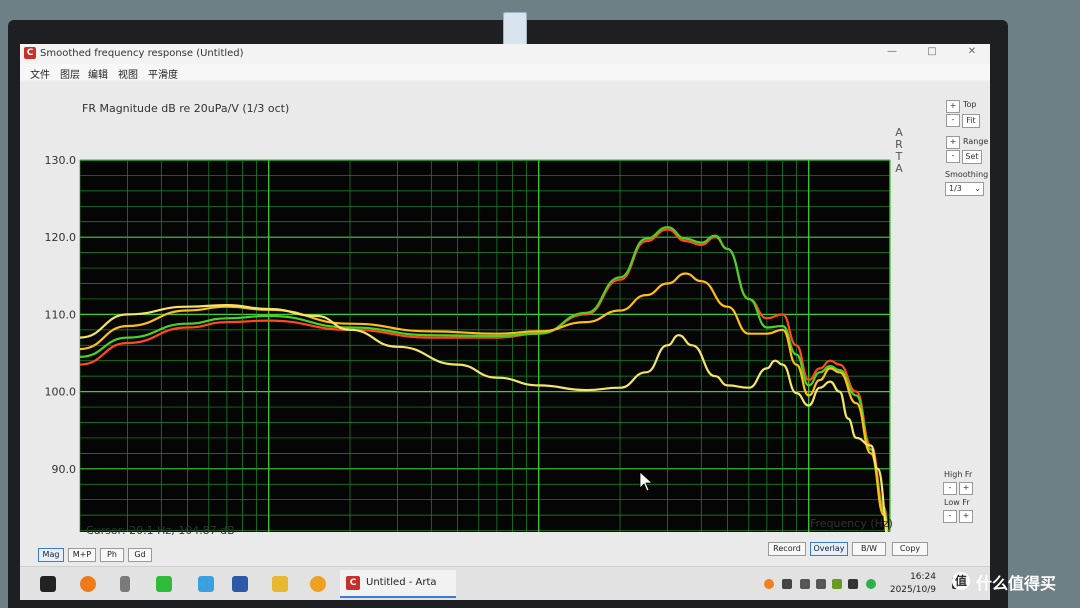 The image size is (1080, 608). I want to click on menu-view: 视图, so click(128, 73).